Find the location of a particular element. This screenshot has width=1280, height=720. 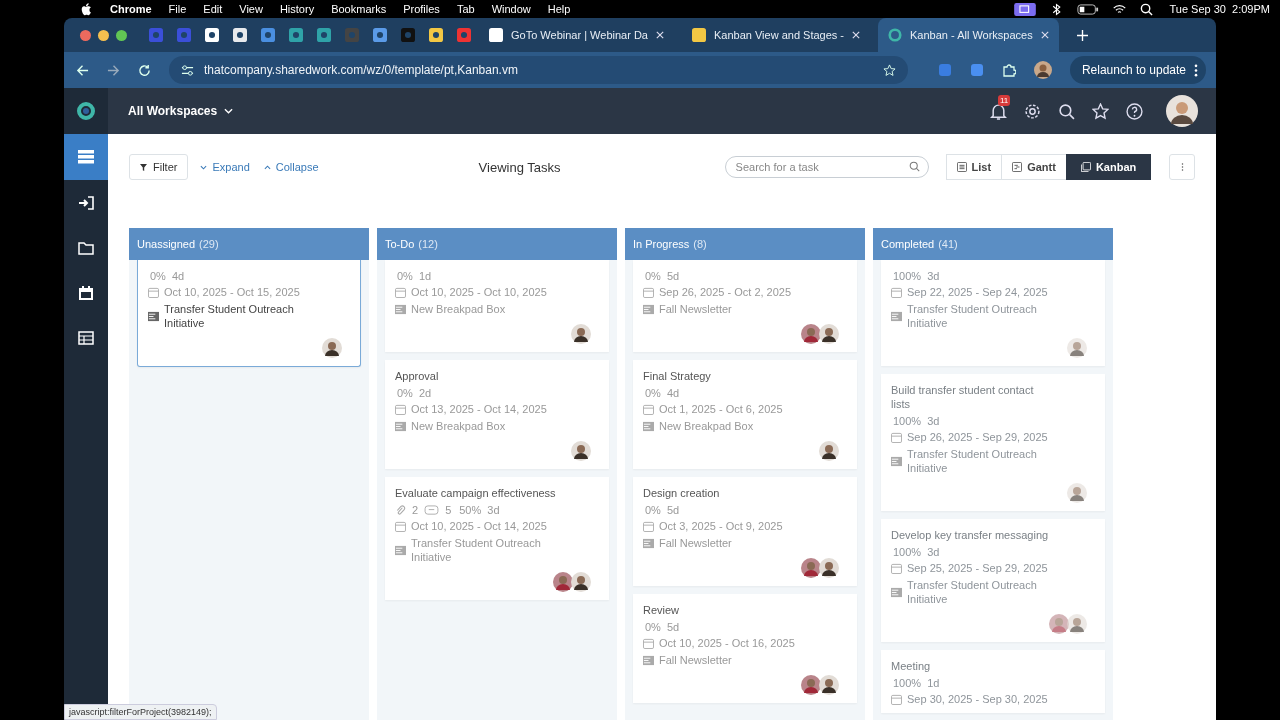

wifi-icon is located at coordinates (1119, 9).